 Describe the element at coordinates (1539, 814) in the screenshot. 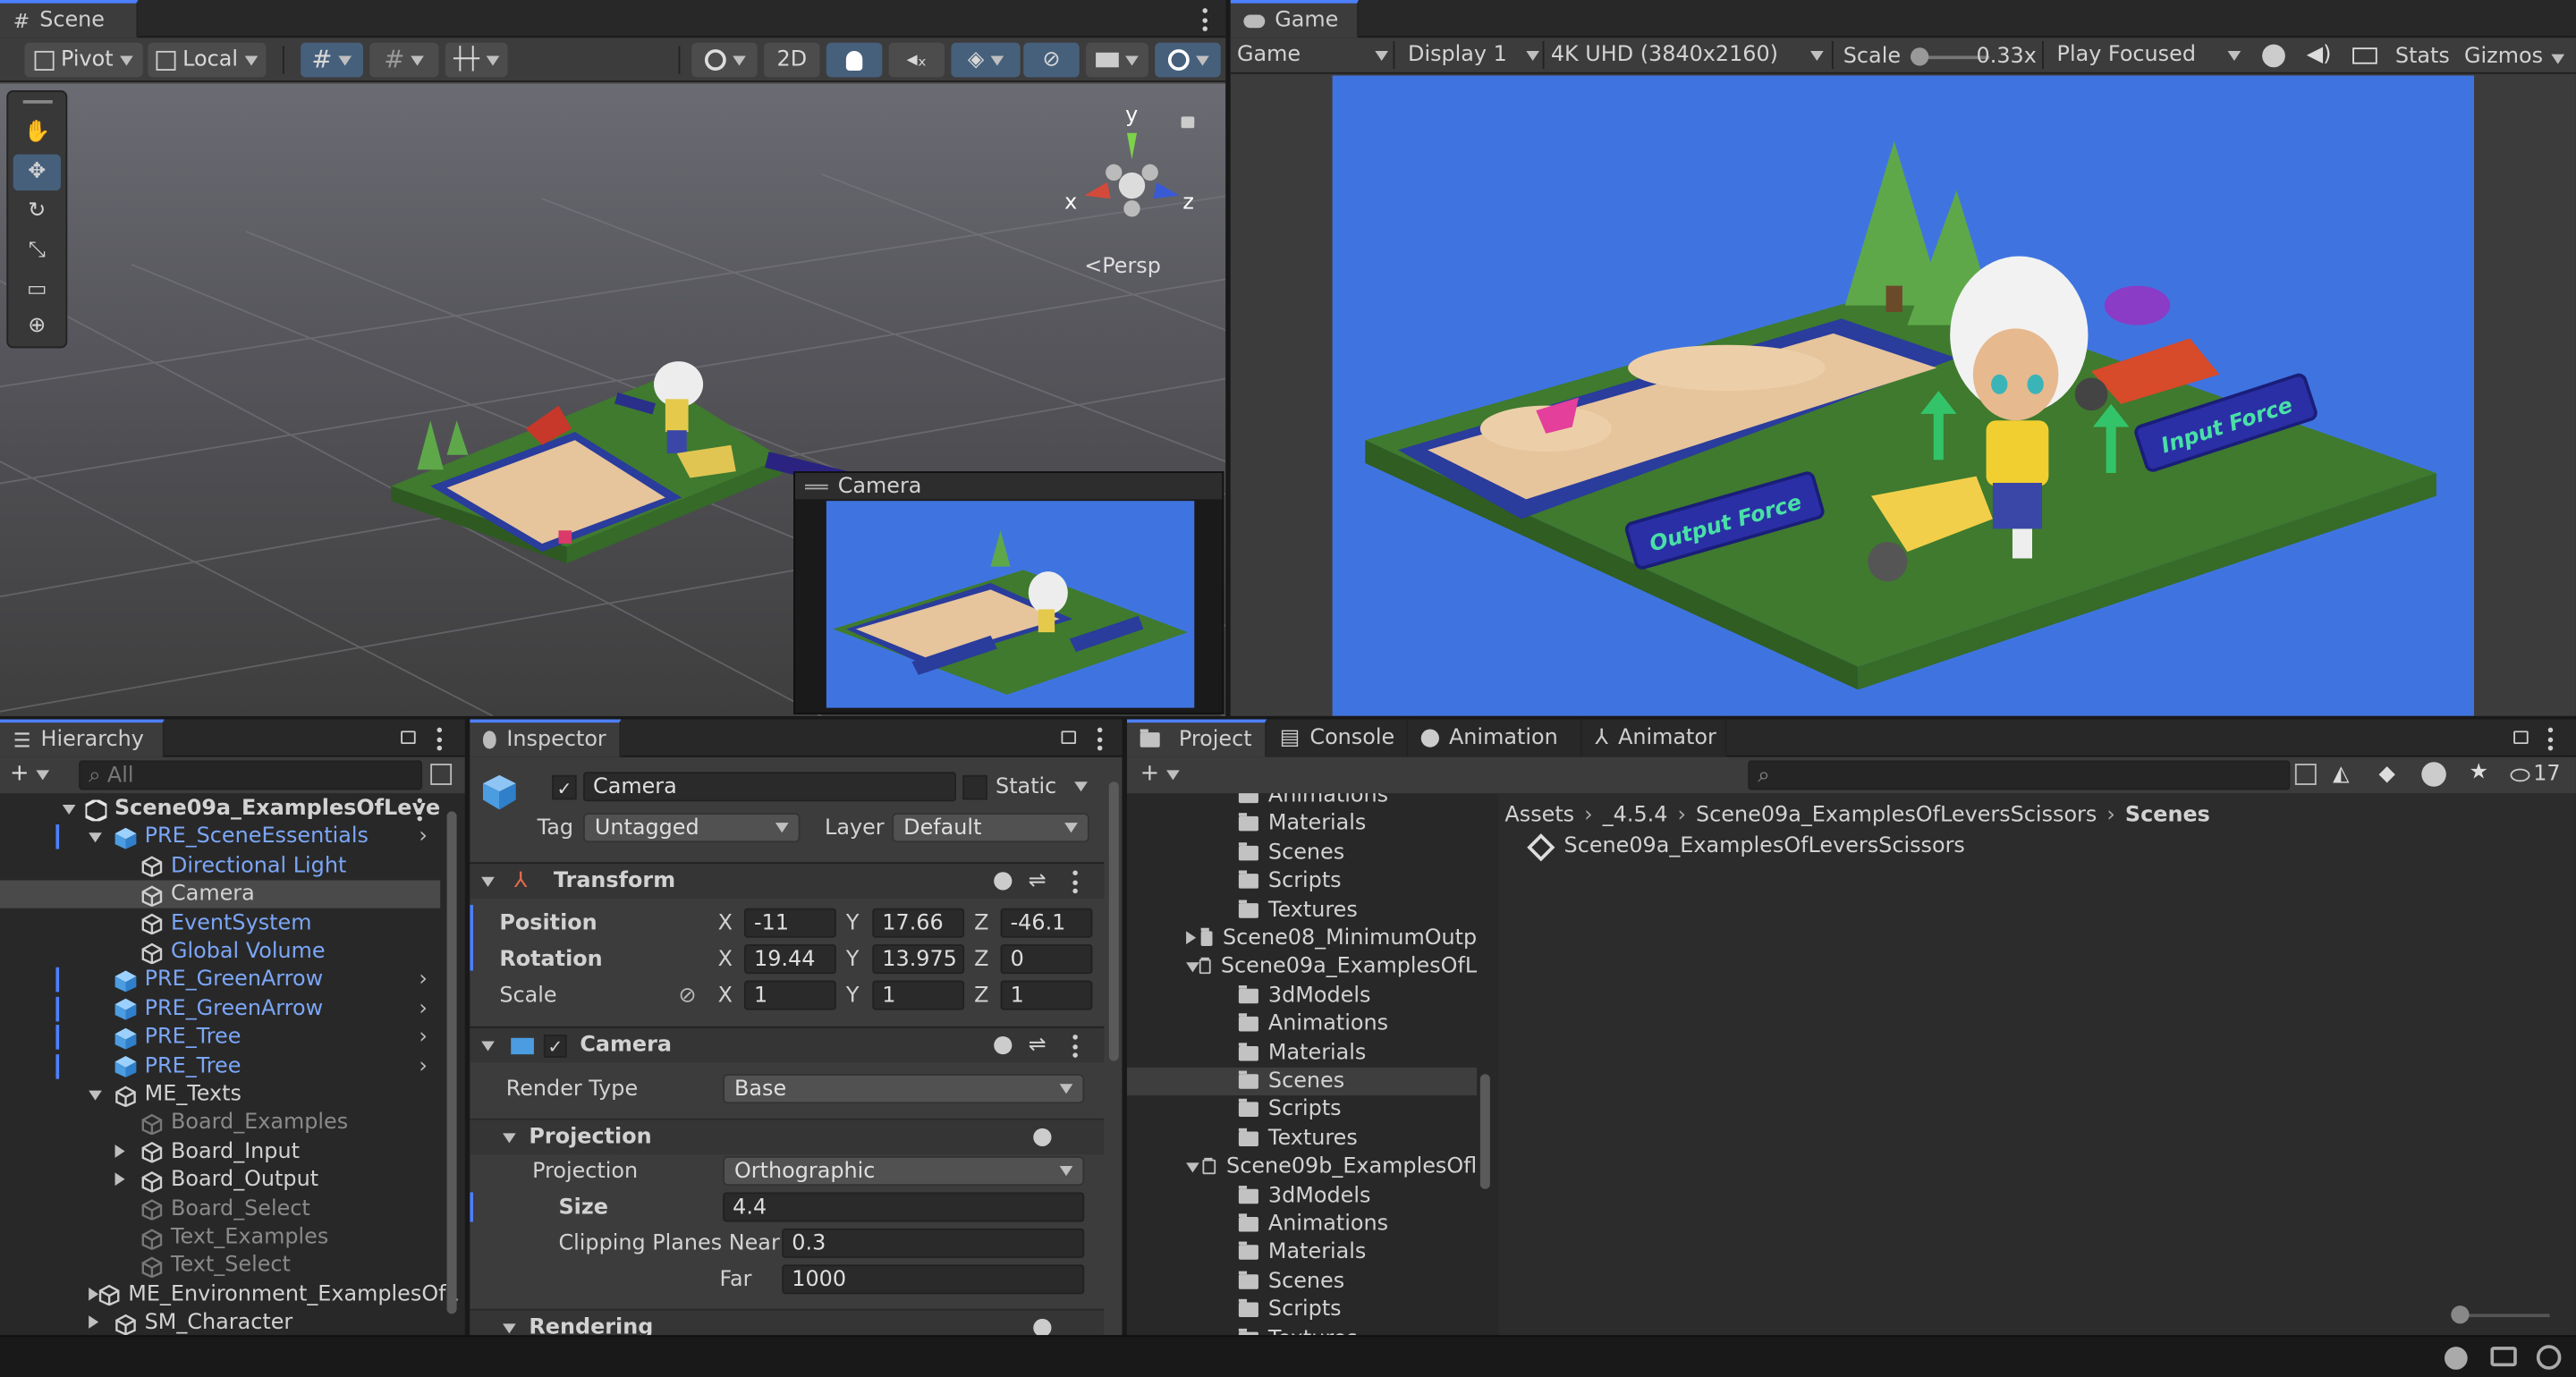

I see `breadcrumb-item: Assets` at that location.